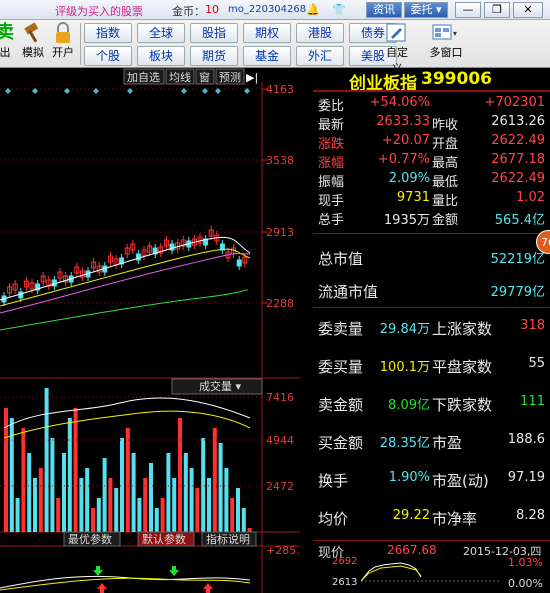 The height and width of the screenshot is (593, 550). I want to click on quote-value-weibi: +54.06%, so click(399, 102).